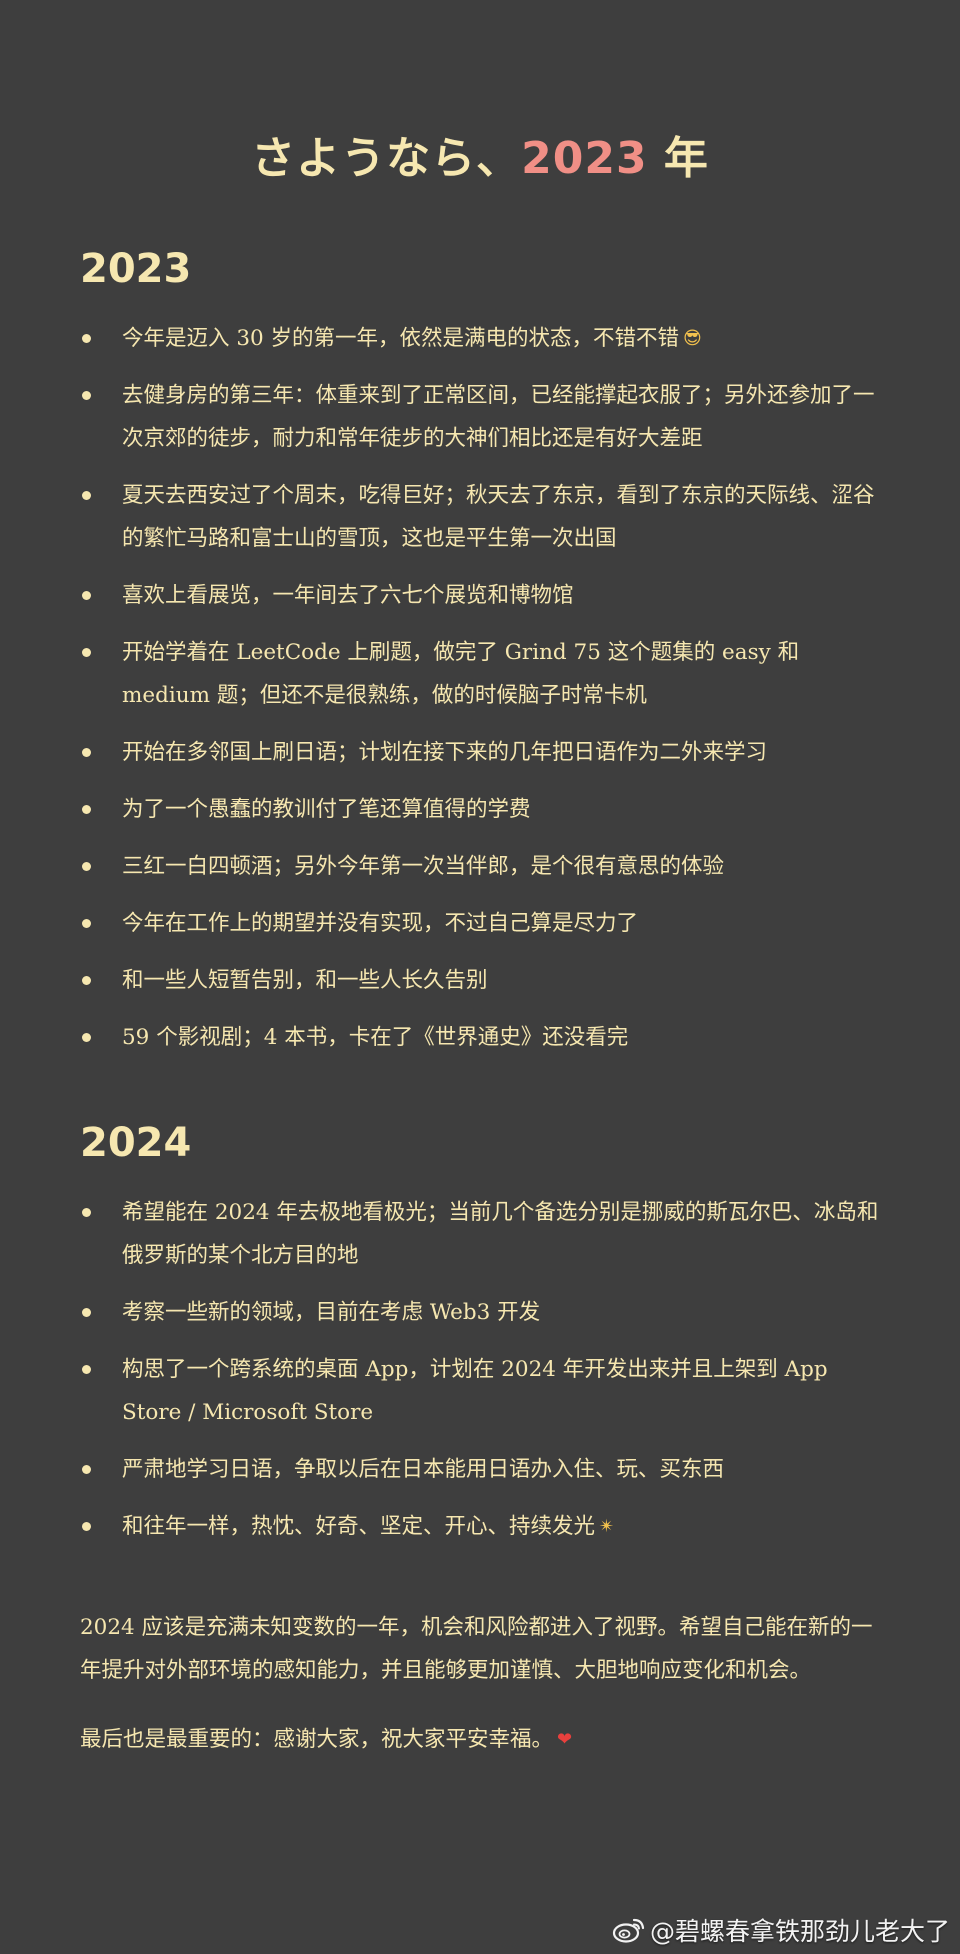 The height and width of the screenshot is (1954, 960). What do you see at coordinates (799, 1931) in the screenshot?
I see `watermark-text: @碧螺春拿铁那劲儿老大了` at bounding box center [799, 1931].